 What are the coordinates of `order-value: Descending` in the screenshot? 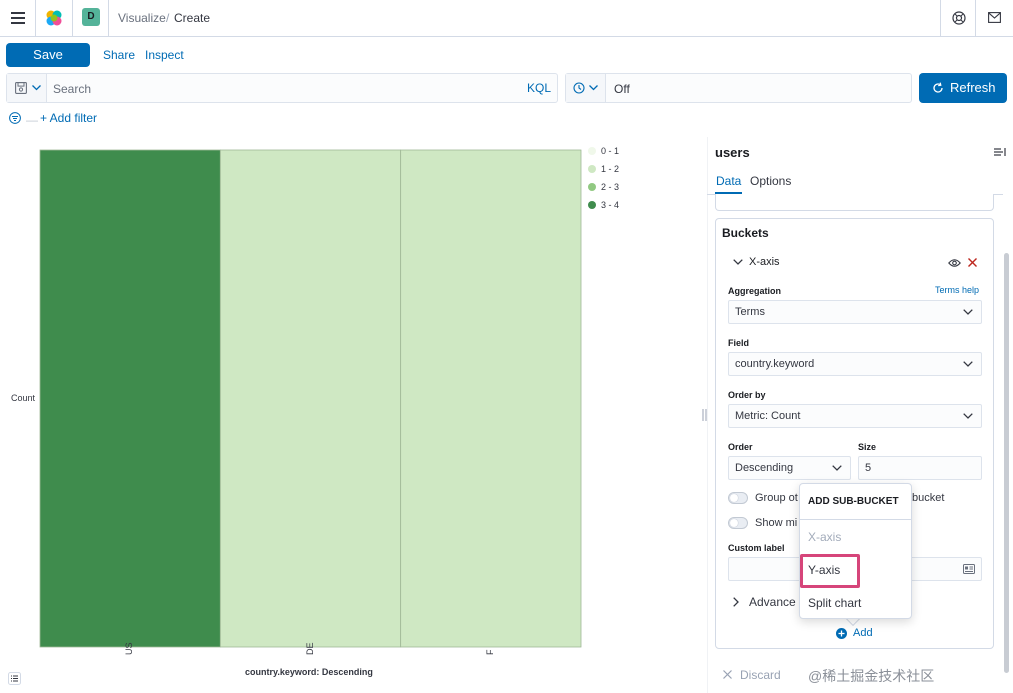 It's located at (764, 468).